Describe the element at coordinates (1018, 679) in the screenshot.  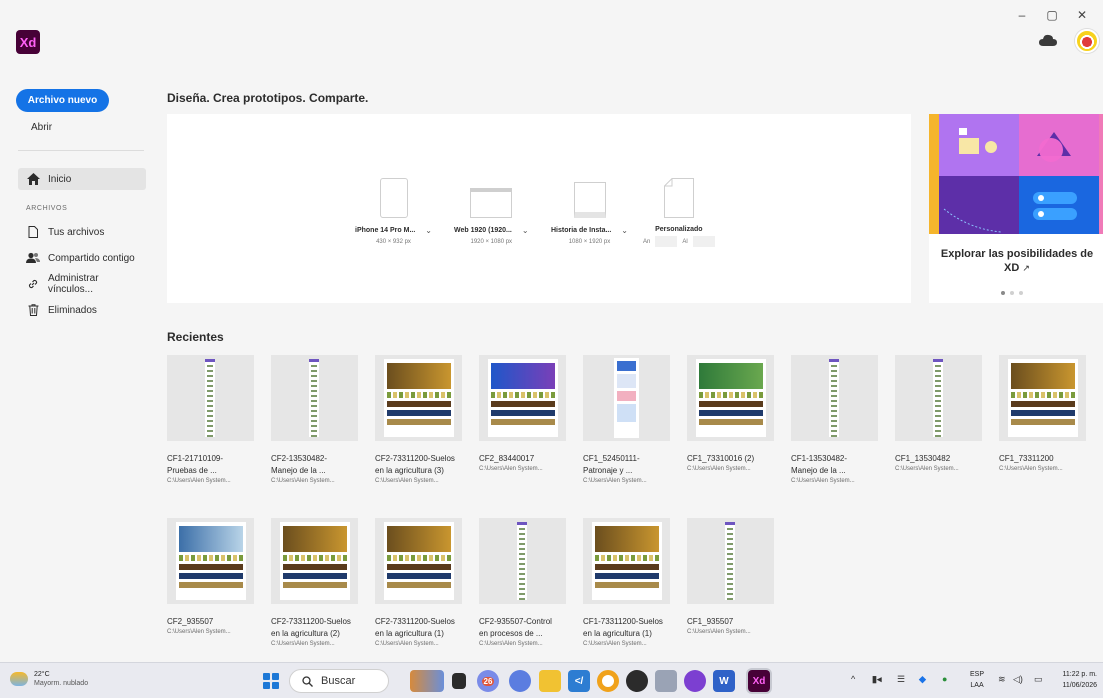
I see `volume-icon: ◁)` at that location.